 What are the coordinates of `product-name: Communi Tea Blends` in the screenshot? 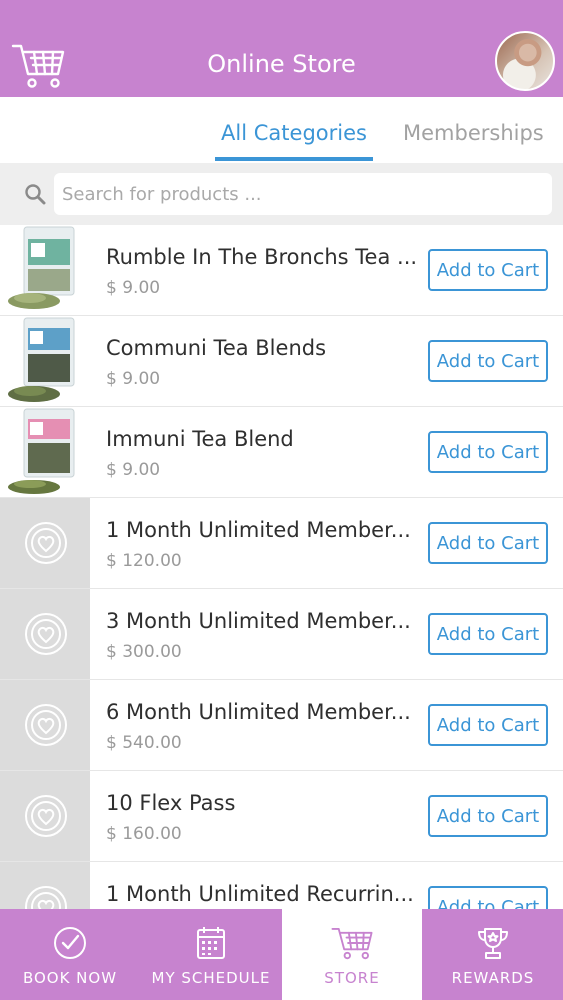 It's located at (261, 348).